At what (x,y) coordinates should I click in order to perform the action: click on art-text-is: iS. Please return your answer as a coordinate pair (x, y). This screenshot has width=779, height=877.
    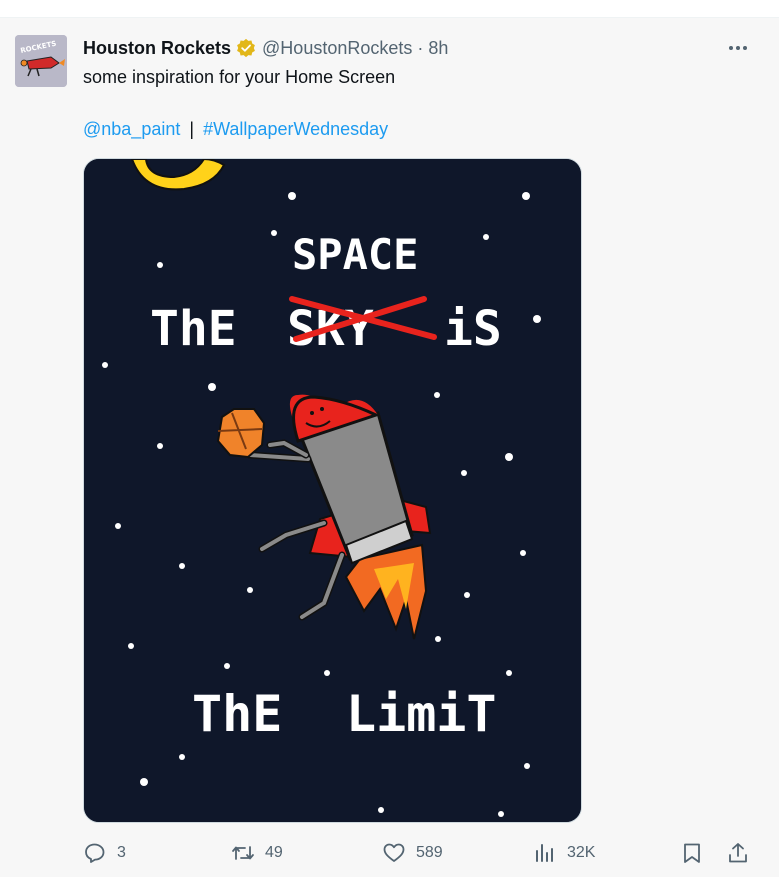
    Looking at the image, I should click on (473, 329).